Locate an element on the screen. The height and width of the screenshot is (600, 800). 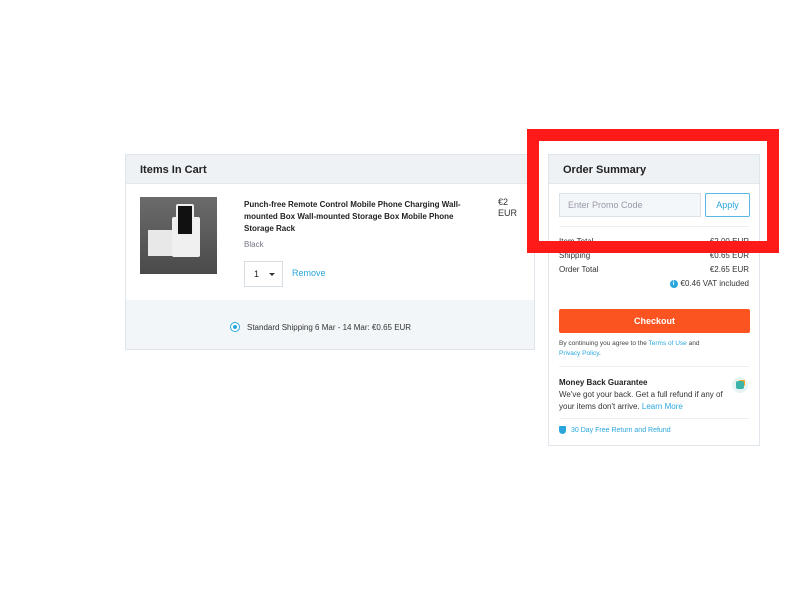
item-total-row: Item Total €2.00 EUR is located at coordinates (654, 241).